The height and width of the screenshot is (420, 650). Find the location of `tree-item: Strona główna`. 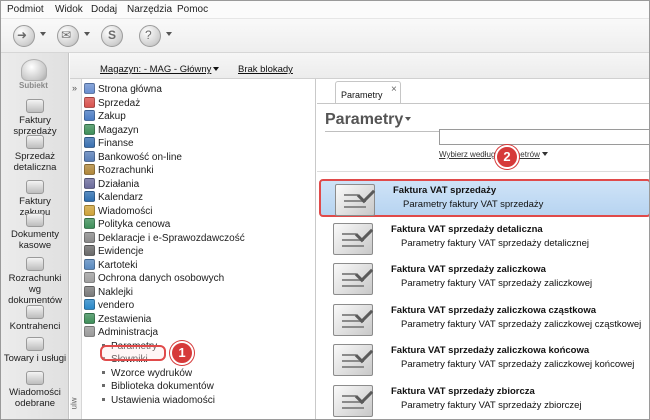

tree-item: Strona główna is located at coordinates (123, 89).